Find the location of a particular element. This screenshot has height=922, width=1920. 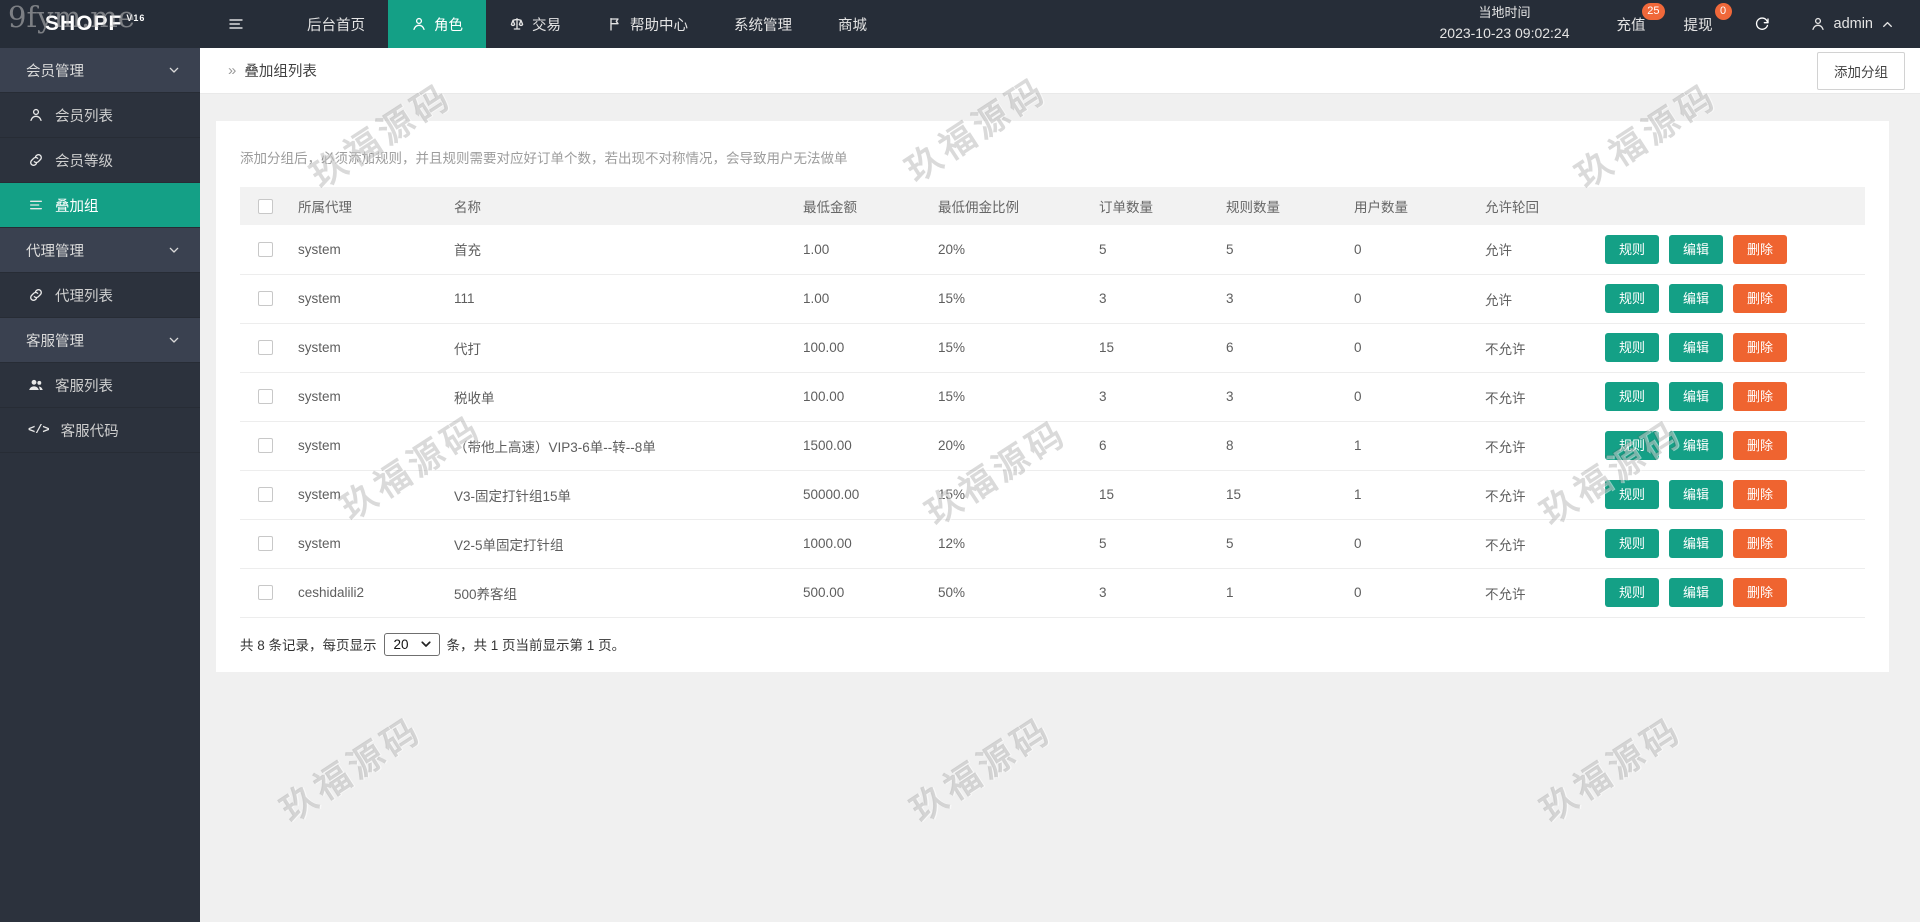

user-menu: admin is located at coordinates (1856, 24).